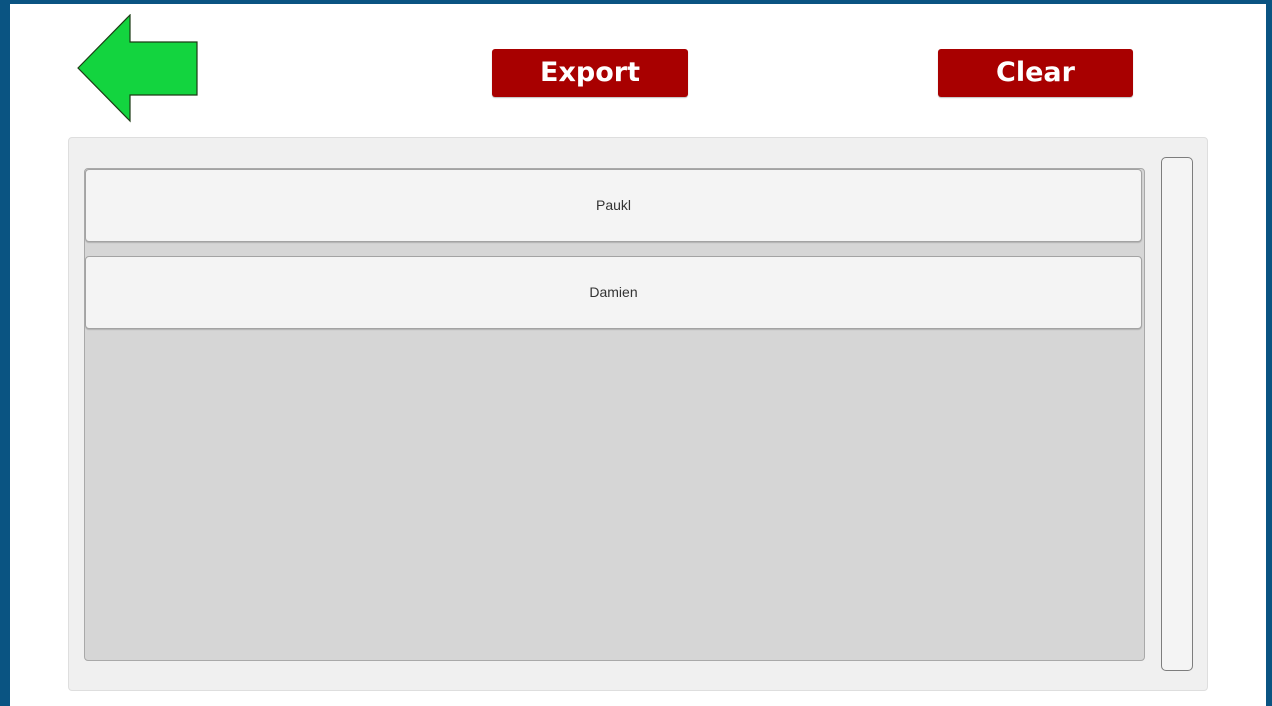 This screenshot has height=706, width=1272. What do you see at coordinates (613, 205) in the screenshot?
I see `list-item-paukl: Paukl` at bounding box center [613, 205].